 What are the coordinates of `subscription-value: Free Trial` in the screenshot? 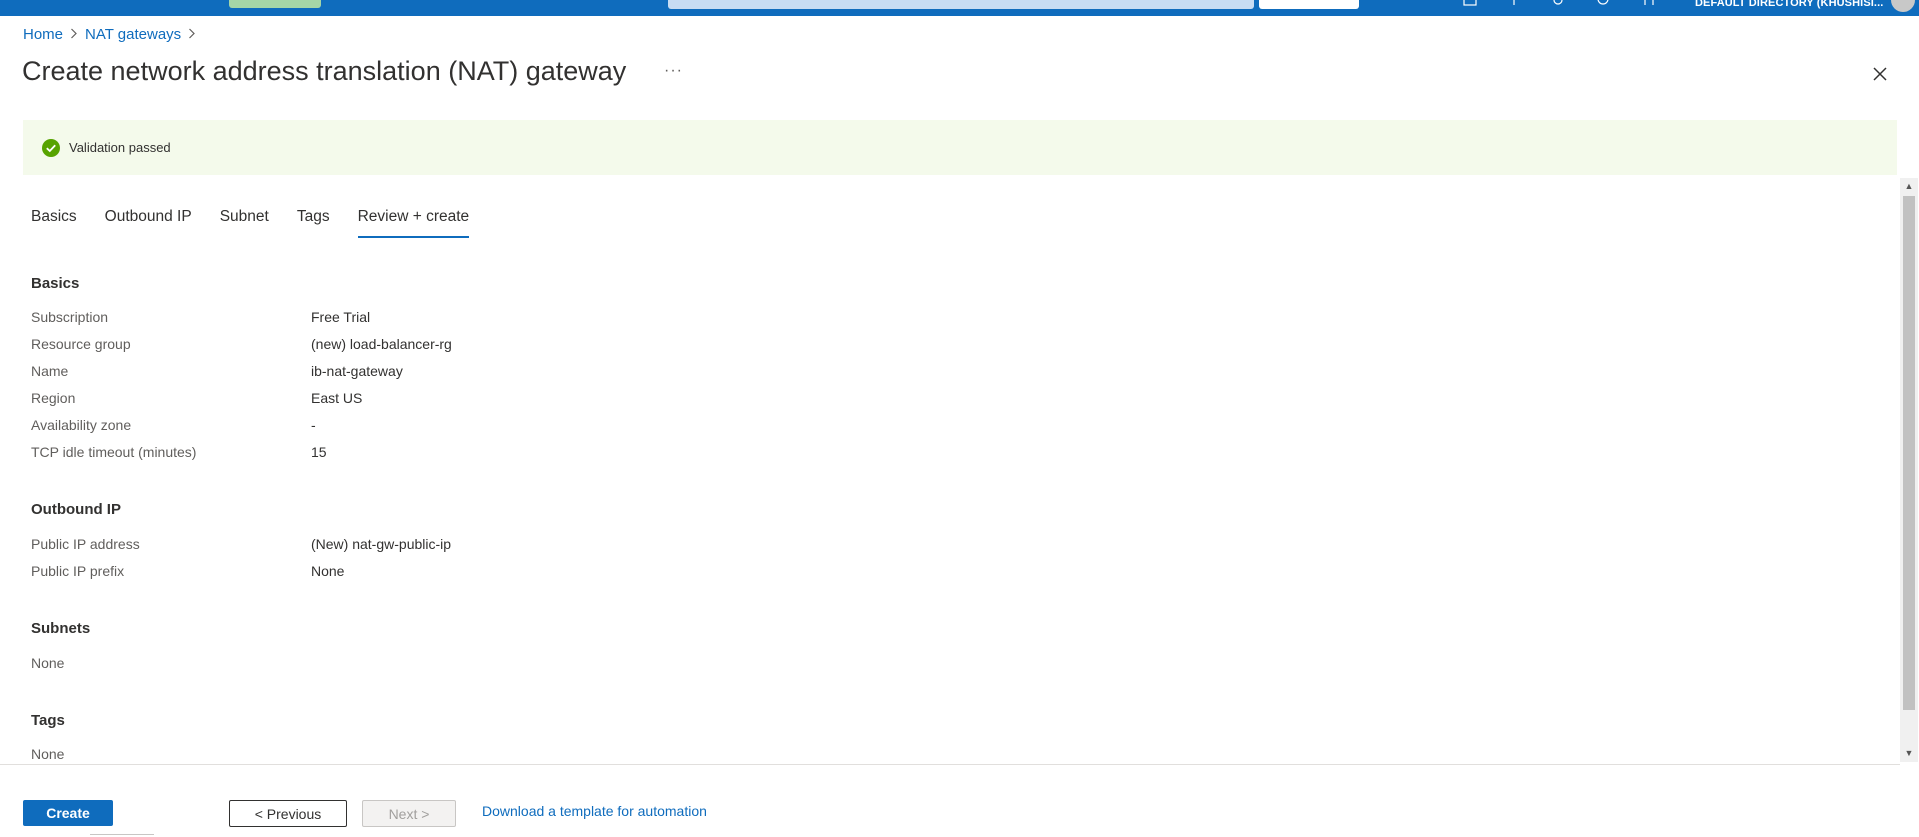 It's located at (341, 317).